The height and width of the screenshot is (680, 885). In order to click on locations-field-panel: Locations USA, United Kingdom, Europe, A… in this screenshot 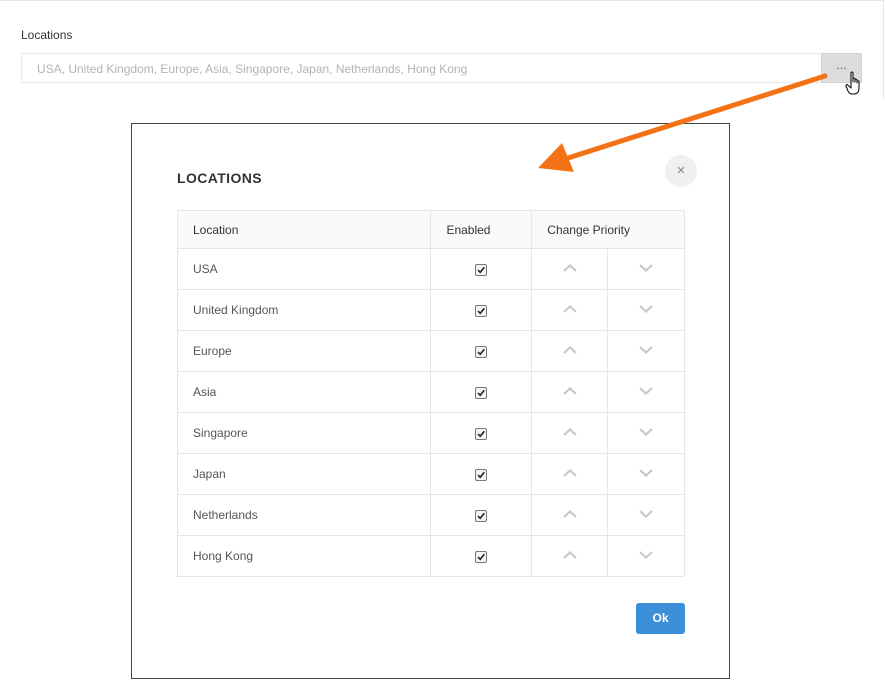, I will do `click(442, 49)`.